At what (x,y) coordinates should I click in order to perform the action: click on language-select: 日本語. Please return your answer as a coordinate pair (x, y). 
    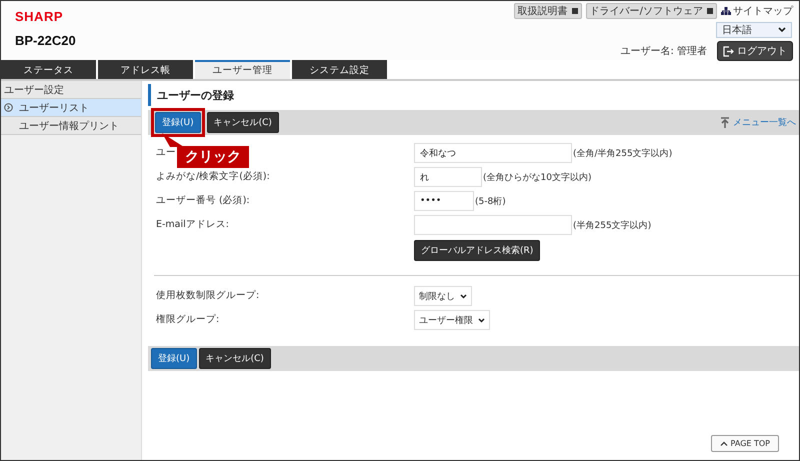
    Looking at the image, I should click on (754, 30).